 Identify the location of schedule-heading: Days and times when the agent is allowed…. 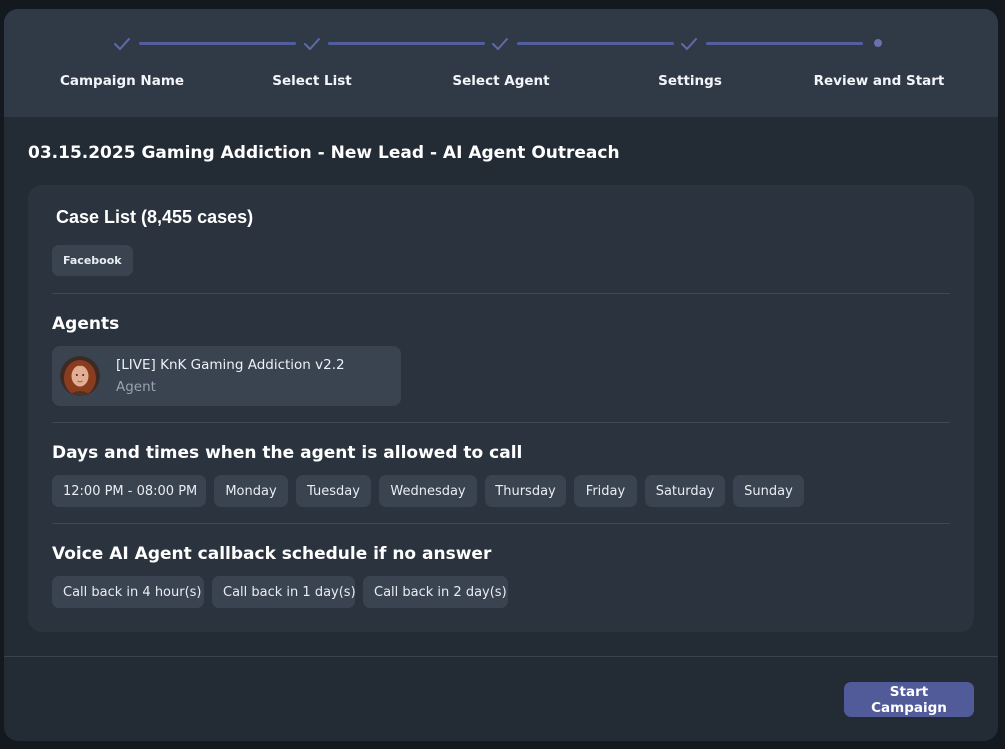
(287, 453).